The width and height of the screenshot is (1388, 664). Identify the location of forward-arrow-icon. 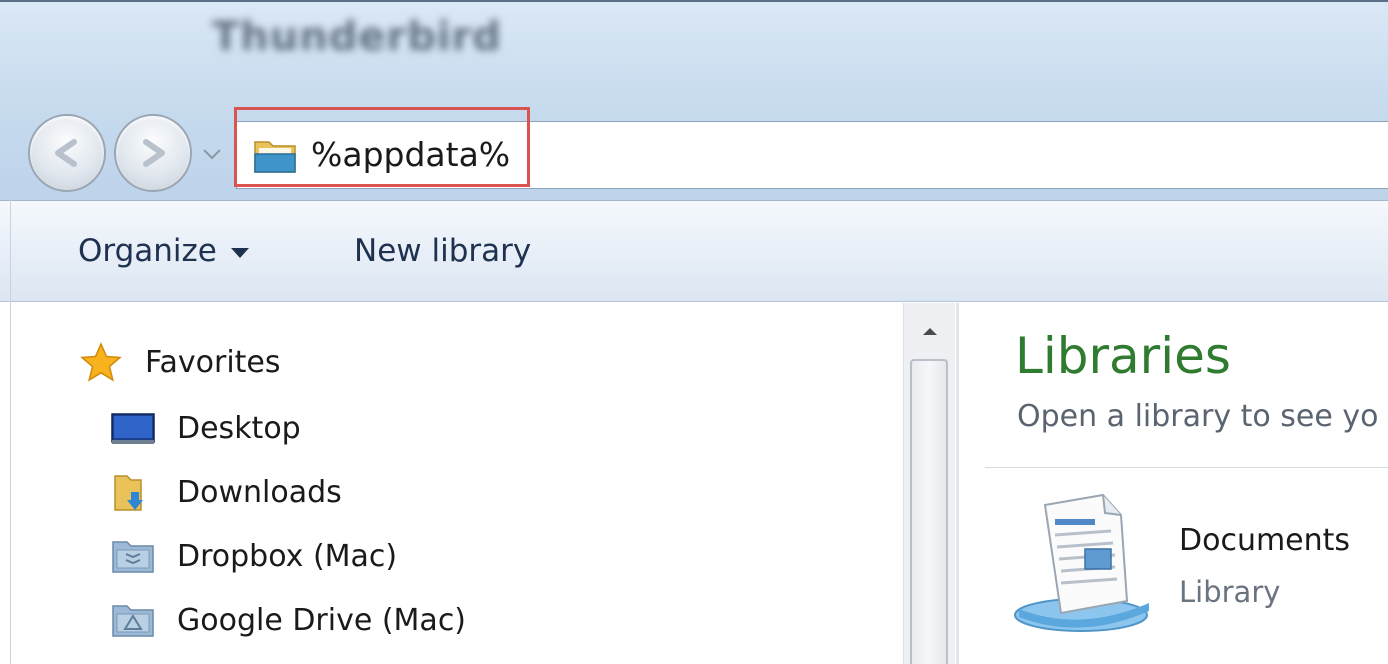
(154, 153).